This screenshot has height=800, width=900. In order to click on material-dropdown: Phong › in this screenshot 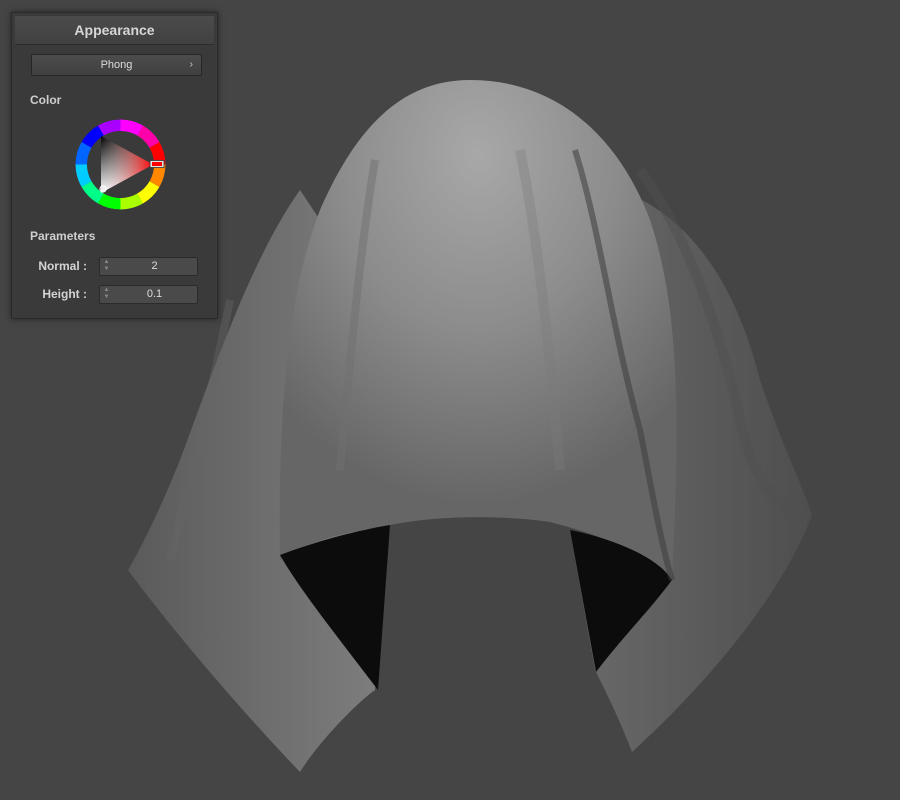, I will do `click(116, 65)`.